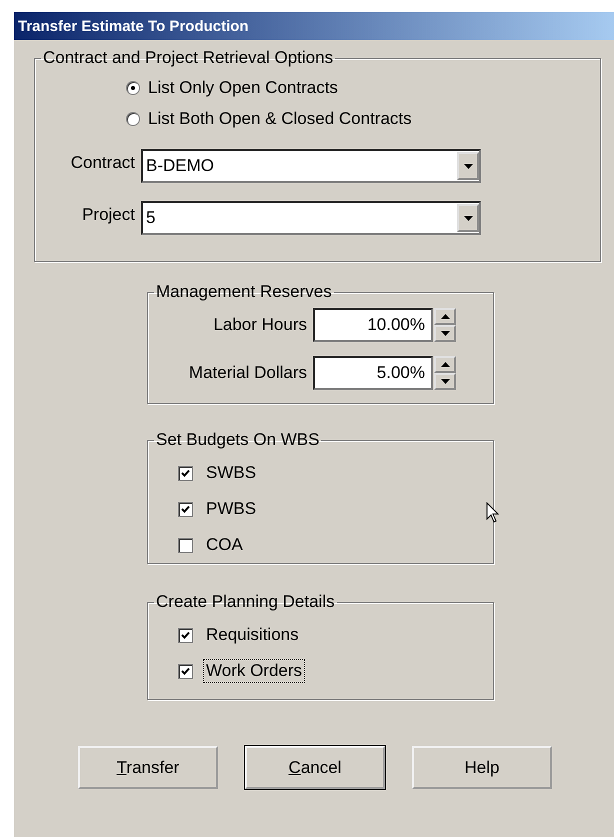 This screenshot has width=614, height=837. Describe the element at coordinates (237, 440) in the screenshot. I see `group-title: Set Budgets On WBS` at that location.